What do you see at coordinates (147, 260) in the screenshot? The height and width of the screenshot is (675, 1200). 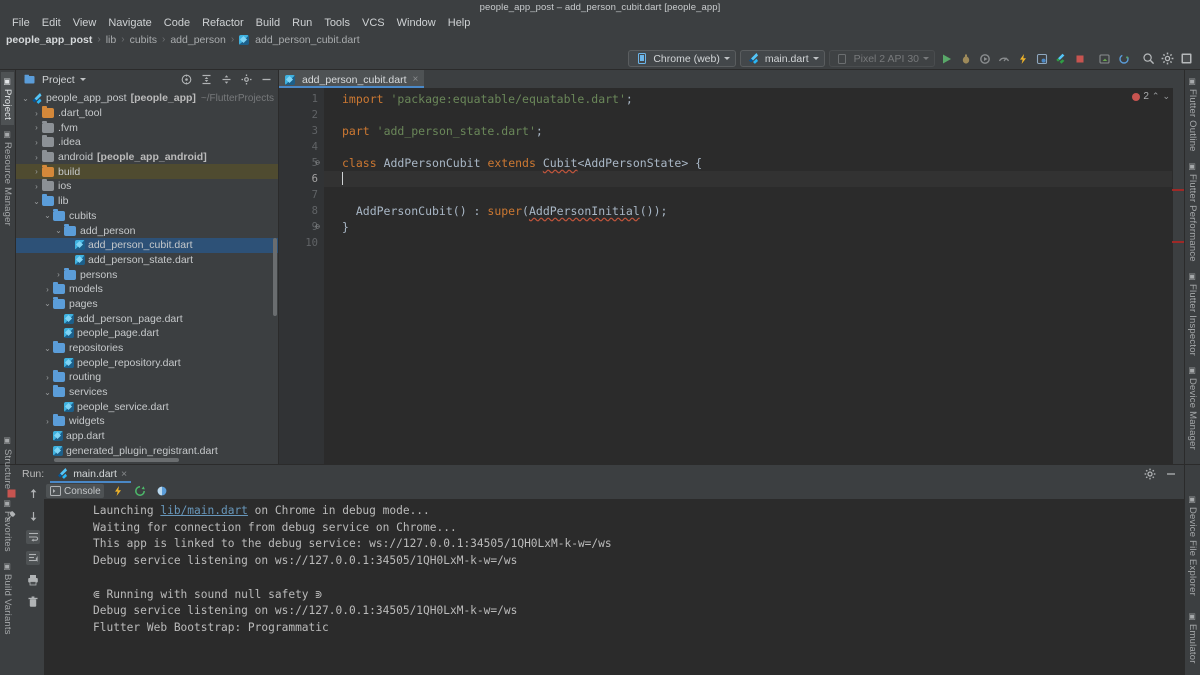 I see `tree-node-add-person-state-dart: add_person_state.dart` at bounding box center [147, 260].